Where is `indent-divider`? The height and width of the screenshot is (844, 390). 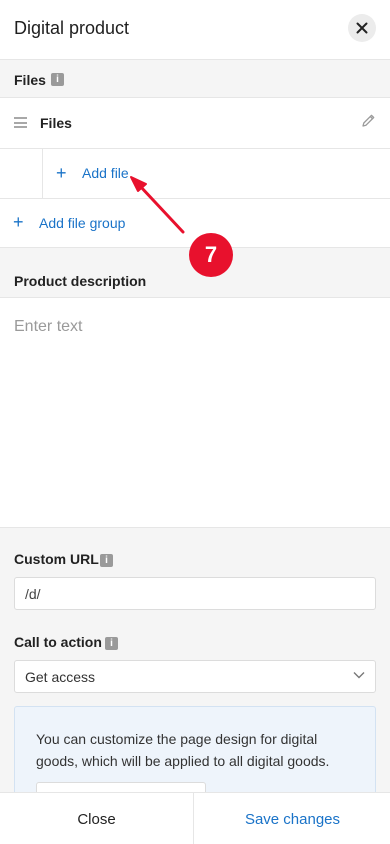
indent-divider is located at coordinates (42, 174).